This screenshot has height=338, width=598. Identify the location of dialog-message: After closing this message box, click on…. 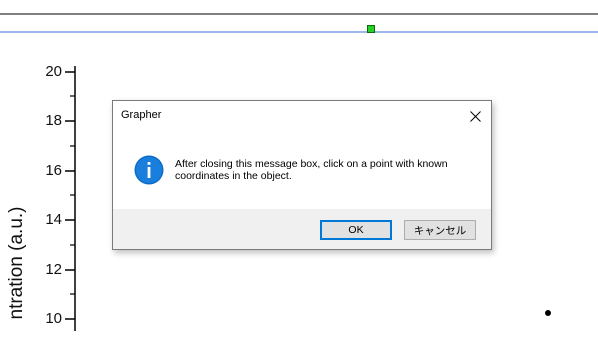
(311, 170).